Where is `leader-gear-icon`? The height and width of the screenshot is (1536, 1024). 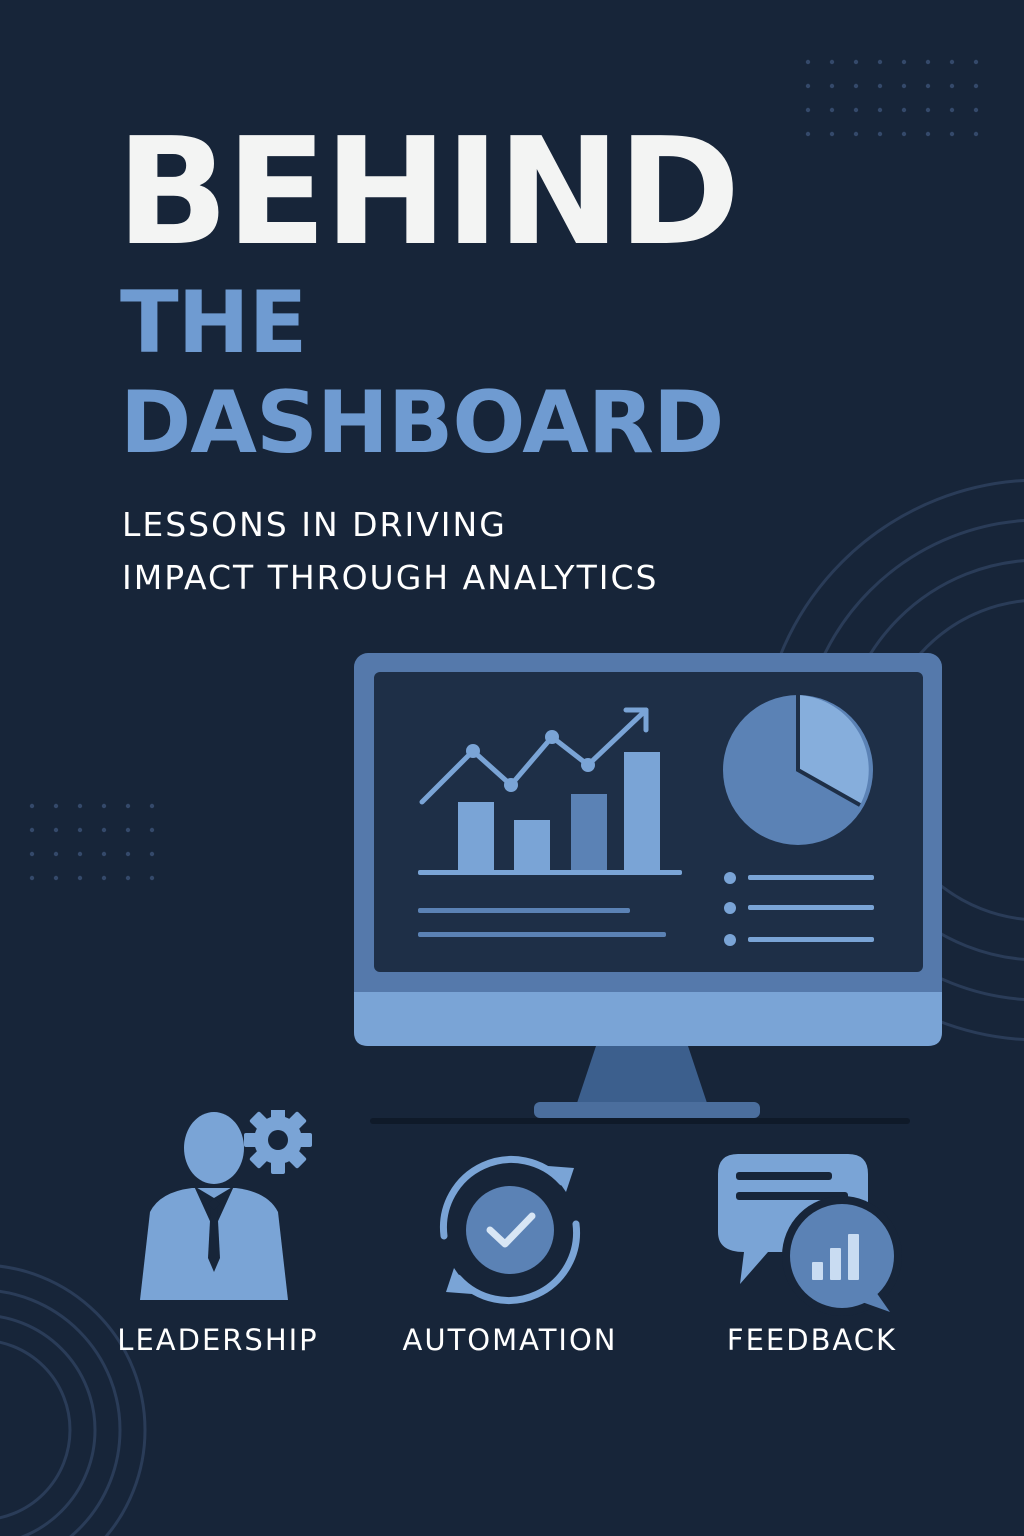
leader-gear-icon is located at coordinates (226, 1205).